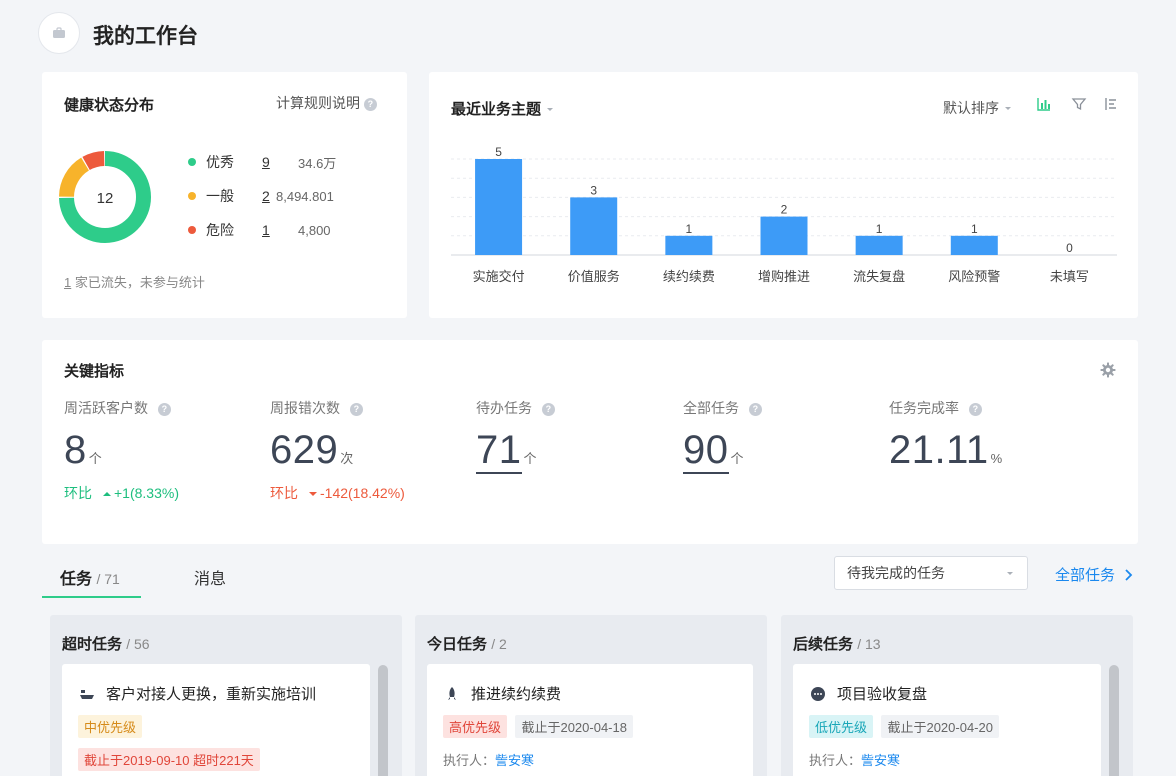 This screenshot has height=776, width=1176. Describe the element at coordinates (818, 694) in the screenshot. I see `chat-icon` at that location.